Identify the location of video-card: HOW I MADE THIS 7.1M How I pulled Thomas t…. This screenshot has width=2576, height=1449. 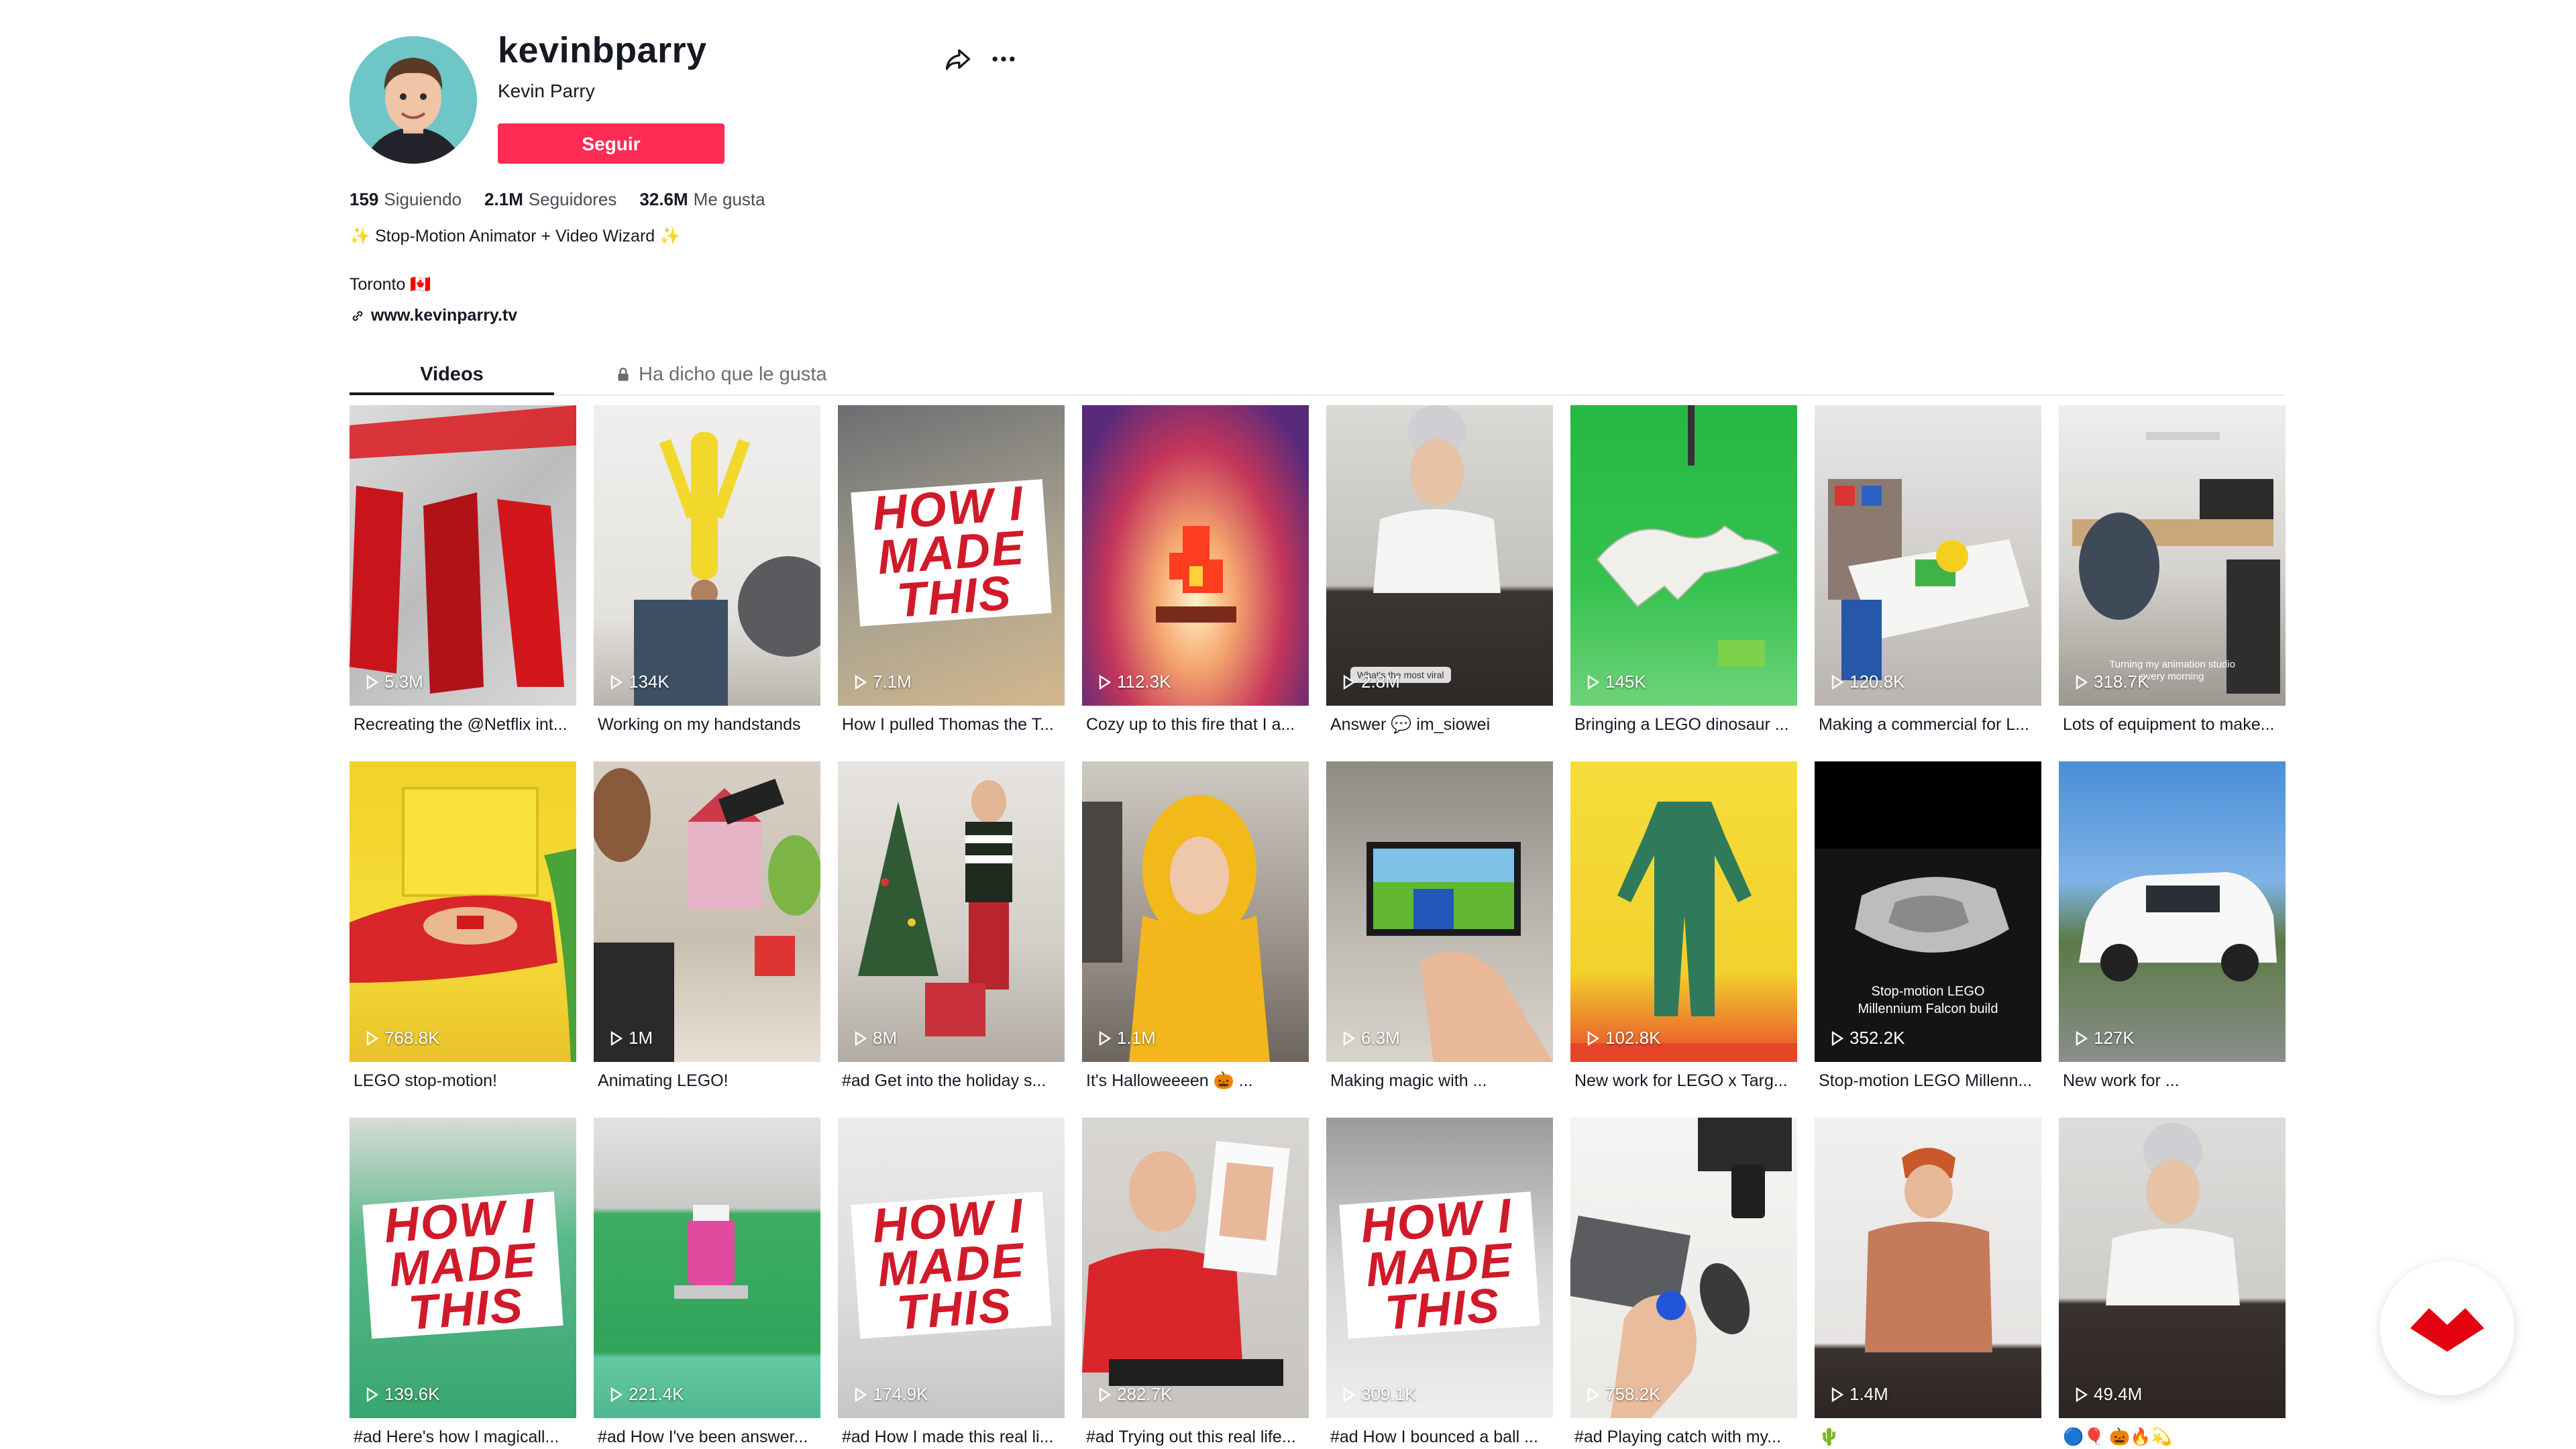
(951, 570).